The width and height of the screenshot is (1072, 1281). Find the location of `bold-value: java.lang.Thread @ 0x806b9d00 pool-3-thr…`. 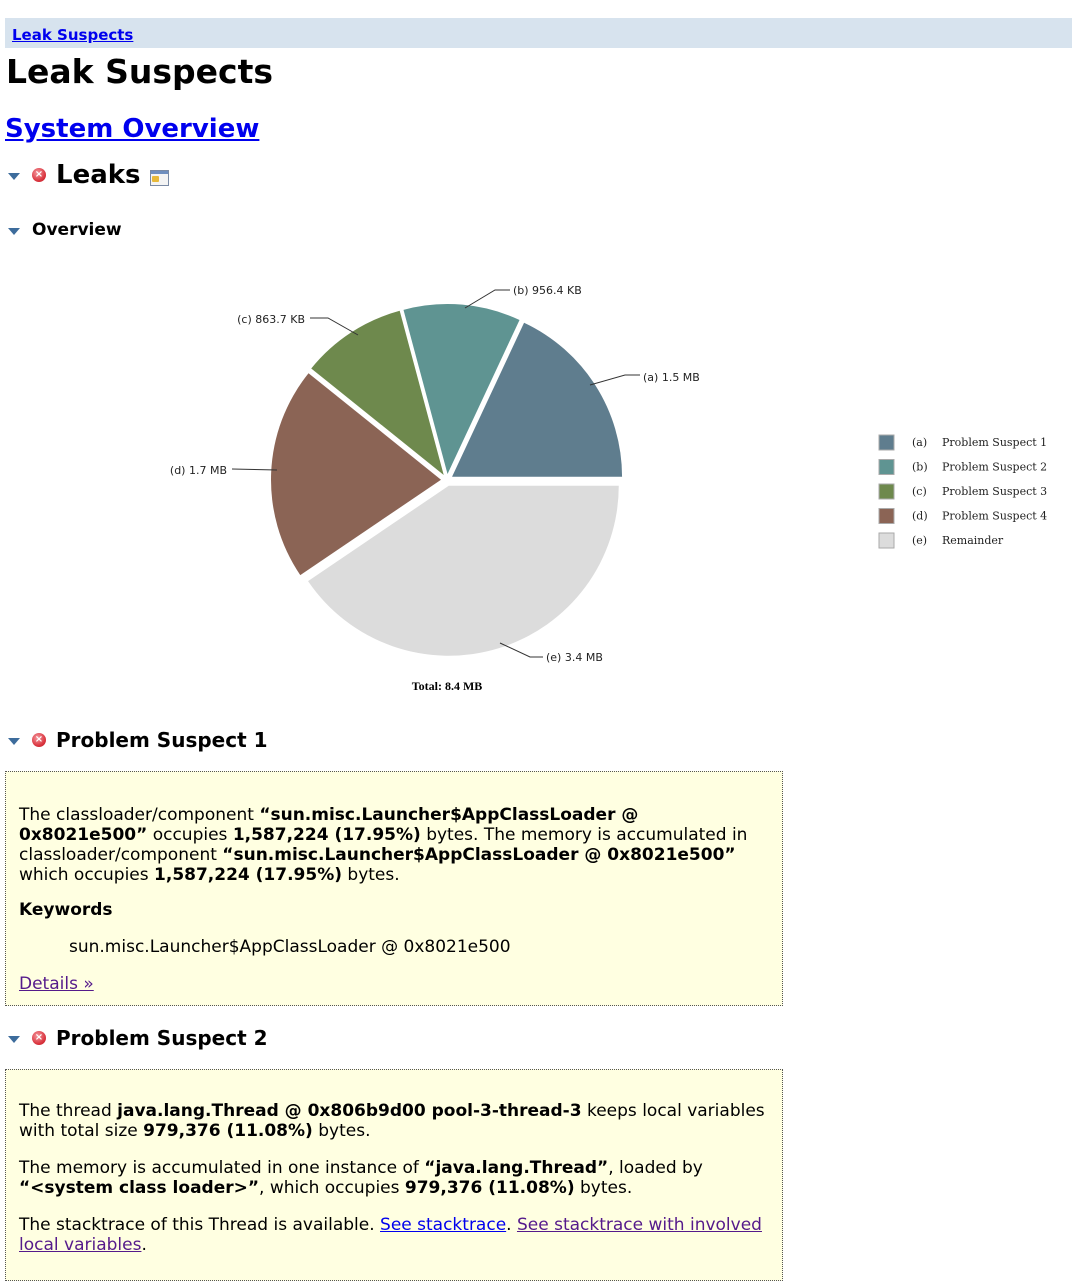

bold-value: java.lang.Thread @ 0x806b9d00 pool-3-thr… is located at coordinates (349, 1111).